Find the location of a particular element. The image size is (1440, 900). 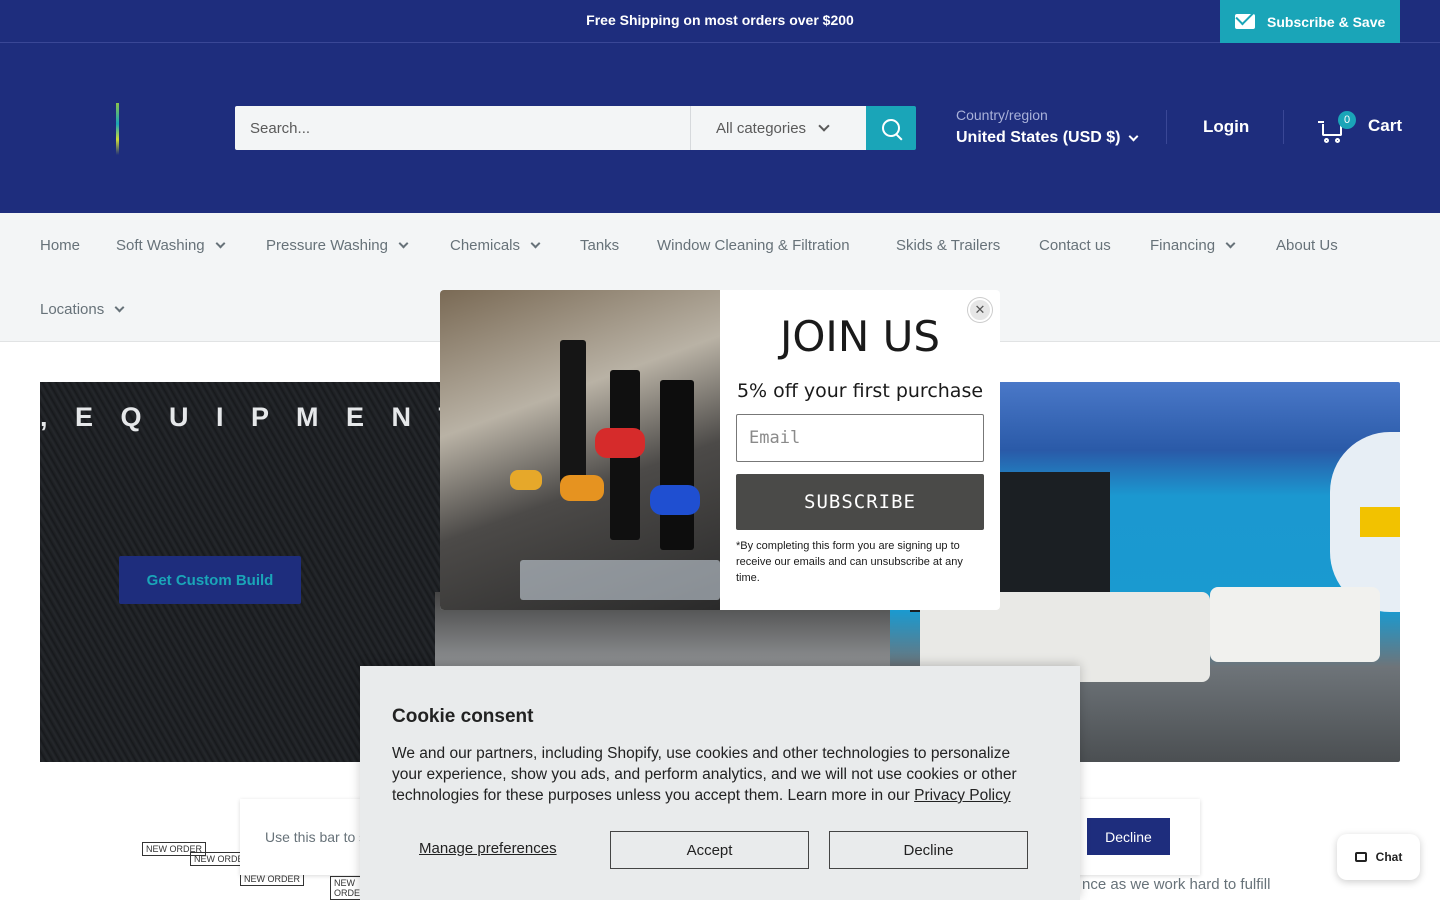

decline-button: Decline is located at coordinates (928, 850).